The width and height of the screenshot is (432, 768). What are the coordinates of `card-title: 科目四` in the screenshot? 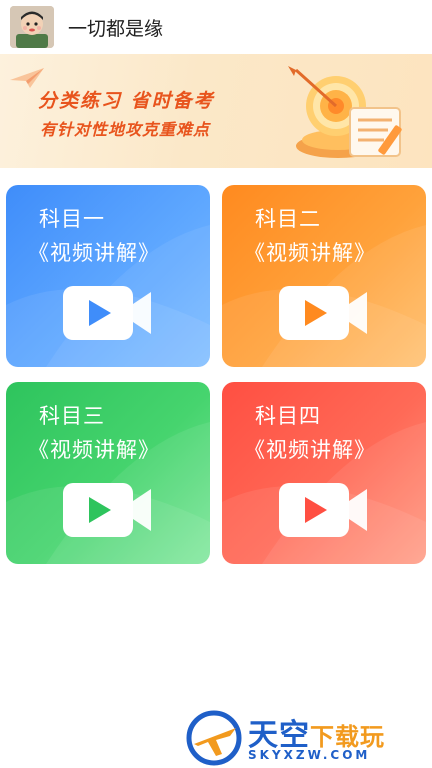 It's located at (288, 416).